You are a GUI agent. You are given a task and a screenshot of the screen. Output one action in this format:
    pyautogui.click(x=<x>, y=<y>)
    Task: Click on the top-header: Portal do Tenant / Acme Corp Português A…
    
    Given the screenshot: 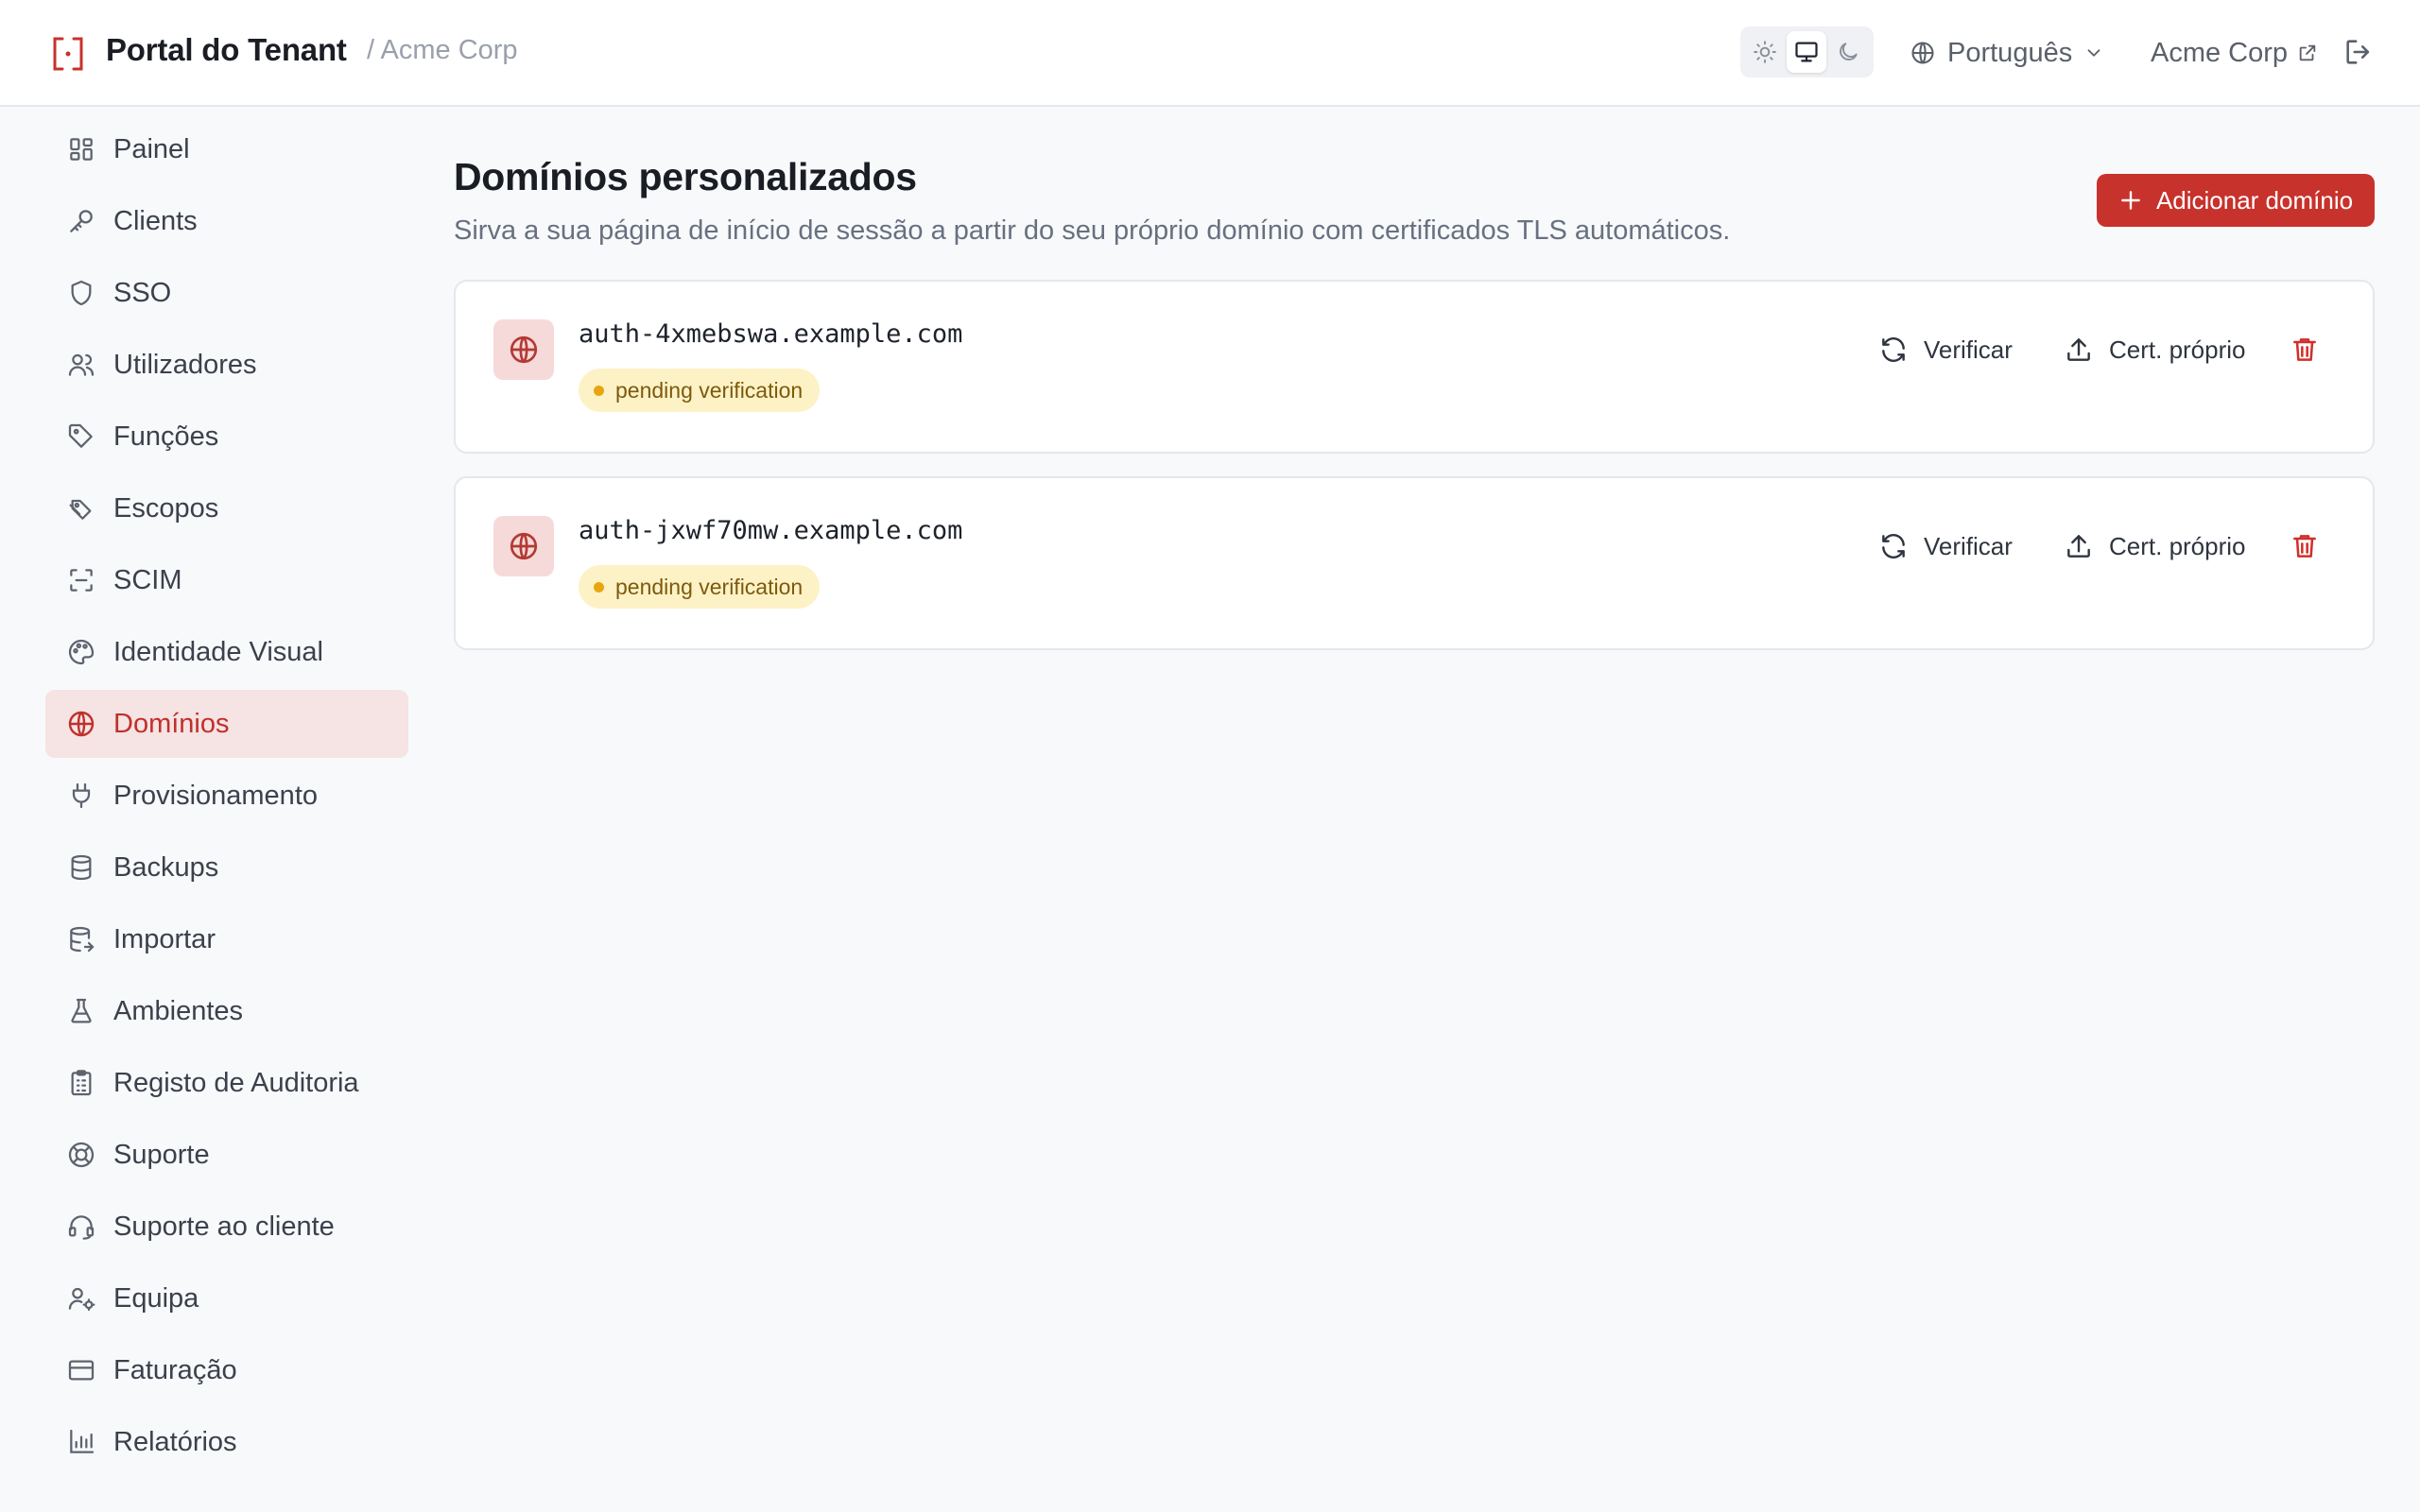 What is the action you would take?
    pyautogui.click(x=1210, y=53)
    